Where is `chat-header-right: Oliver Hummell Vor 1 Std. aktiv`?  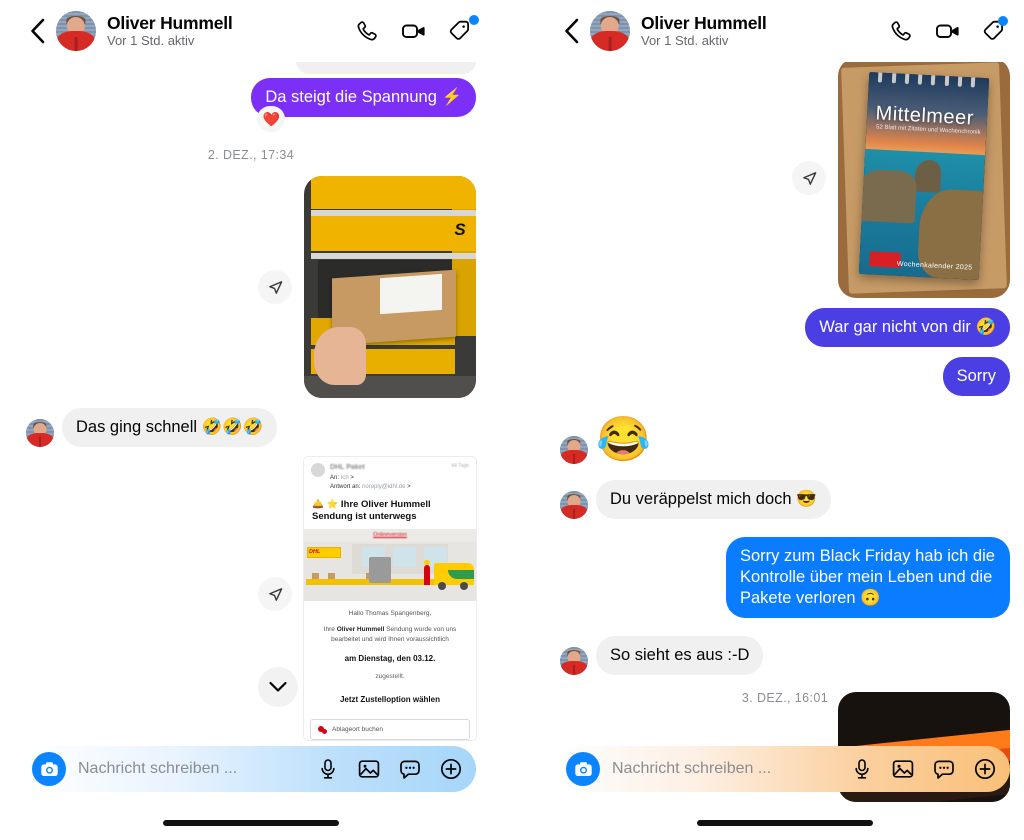
chat-header-right: Oliver Hummell Vor 1 Std. aktiv is located at coordinates (785, 31).